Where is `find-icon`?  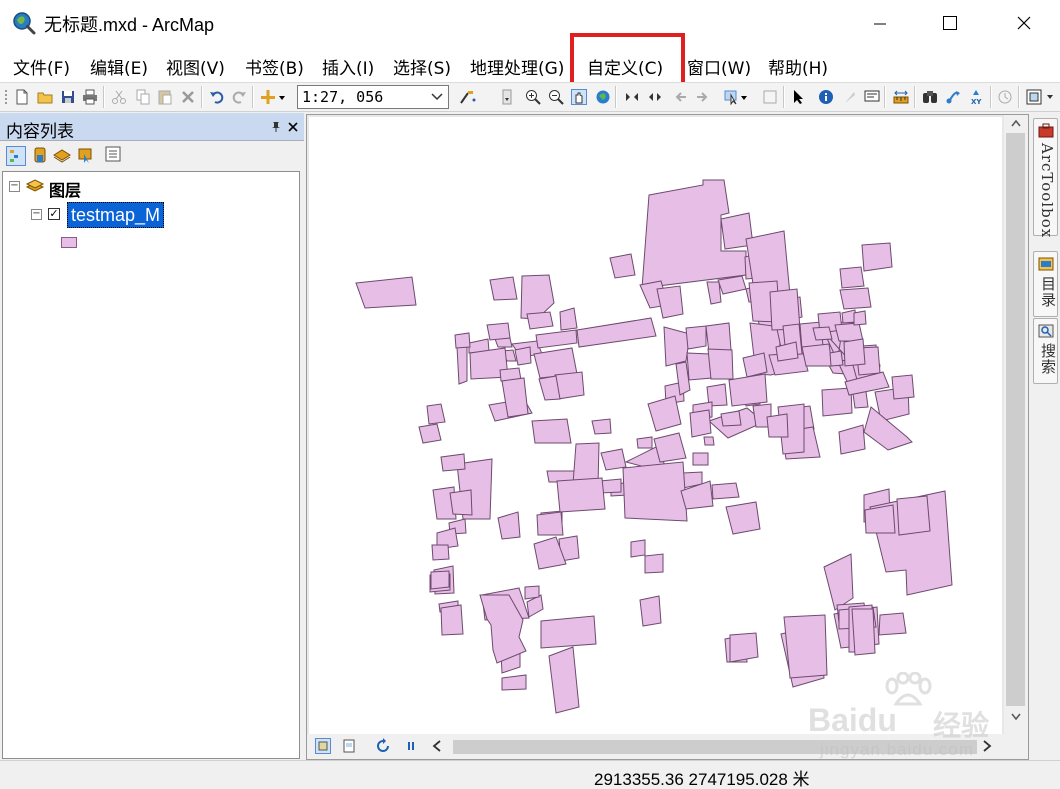
find-icon is located at coordinates (930, 97).